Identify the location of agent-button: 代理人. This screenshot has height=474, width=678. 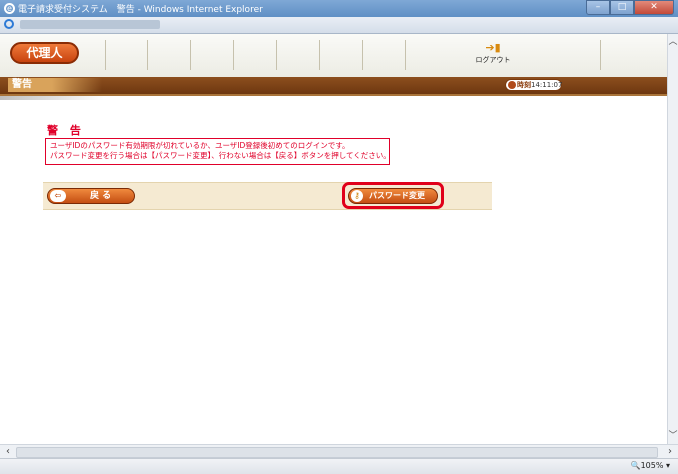
(44, 53).